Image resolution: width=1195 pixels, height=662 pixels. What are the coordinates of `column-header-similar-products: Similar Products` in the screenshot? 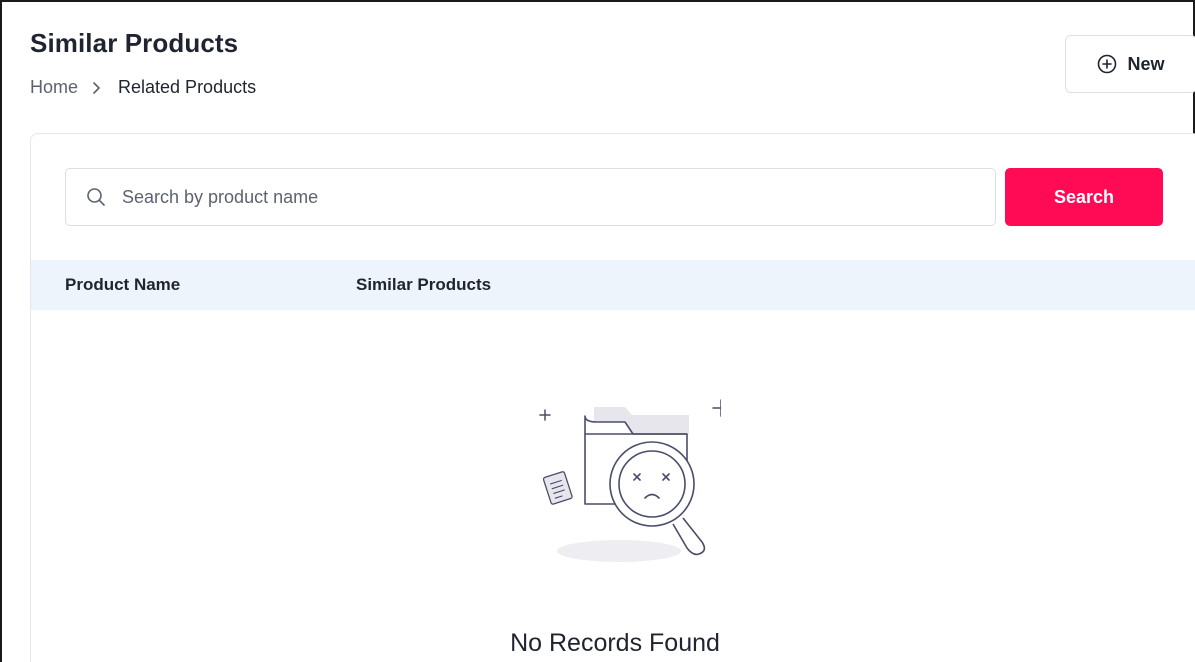 It's located at (424, 284).